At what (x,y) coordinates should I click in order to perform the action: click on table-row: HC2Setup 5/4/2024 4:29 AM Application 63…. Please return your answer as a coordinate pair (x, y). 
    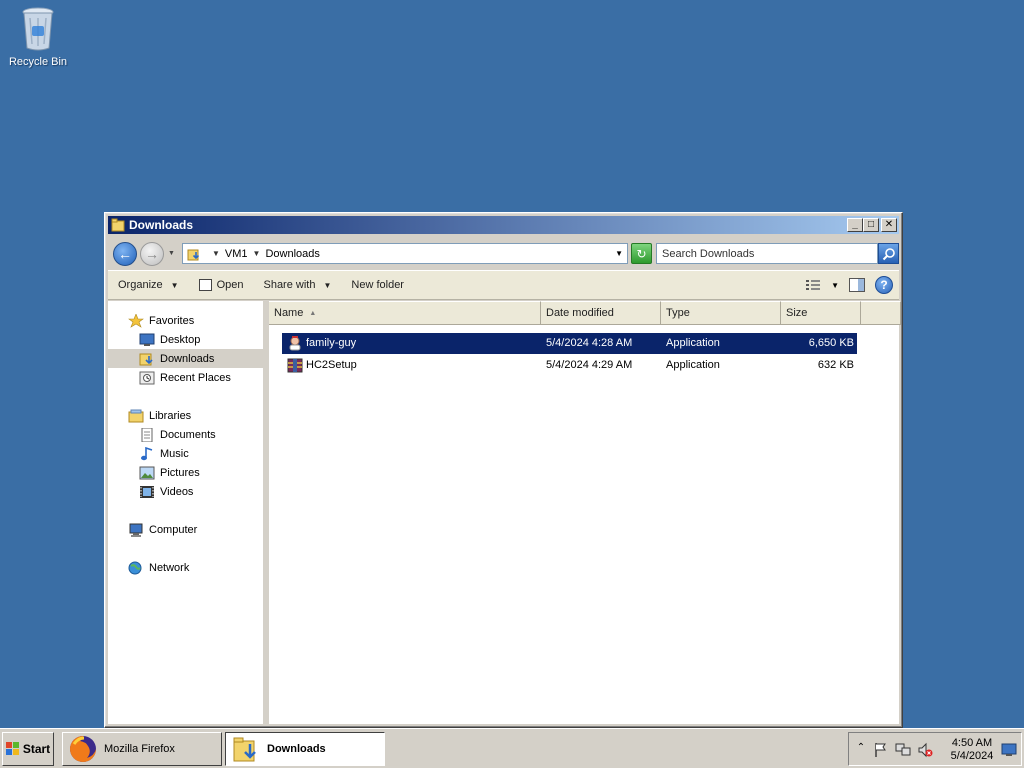
    Looking at the image, I should click on (569, 365).